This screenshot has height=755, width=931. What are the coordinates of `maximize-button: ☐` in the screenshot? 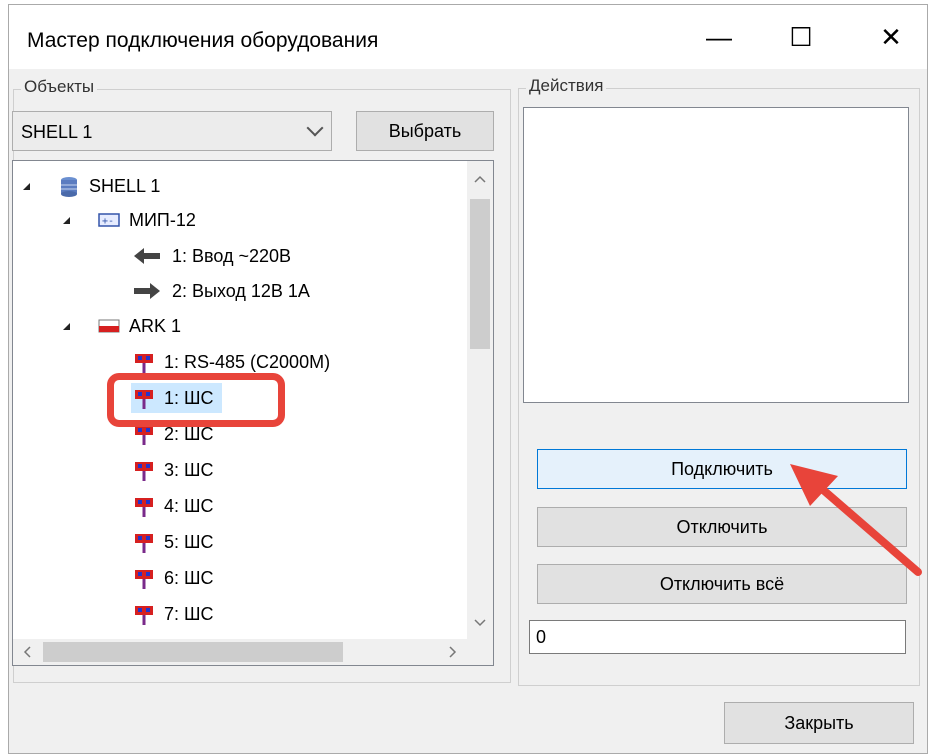 It's located at (801, 37).